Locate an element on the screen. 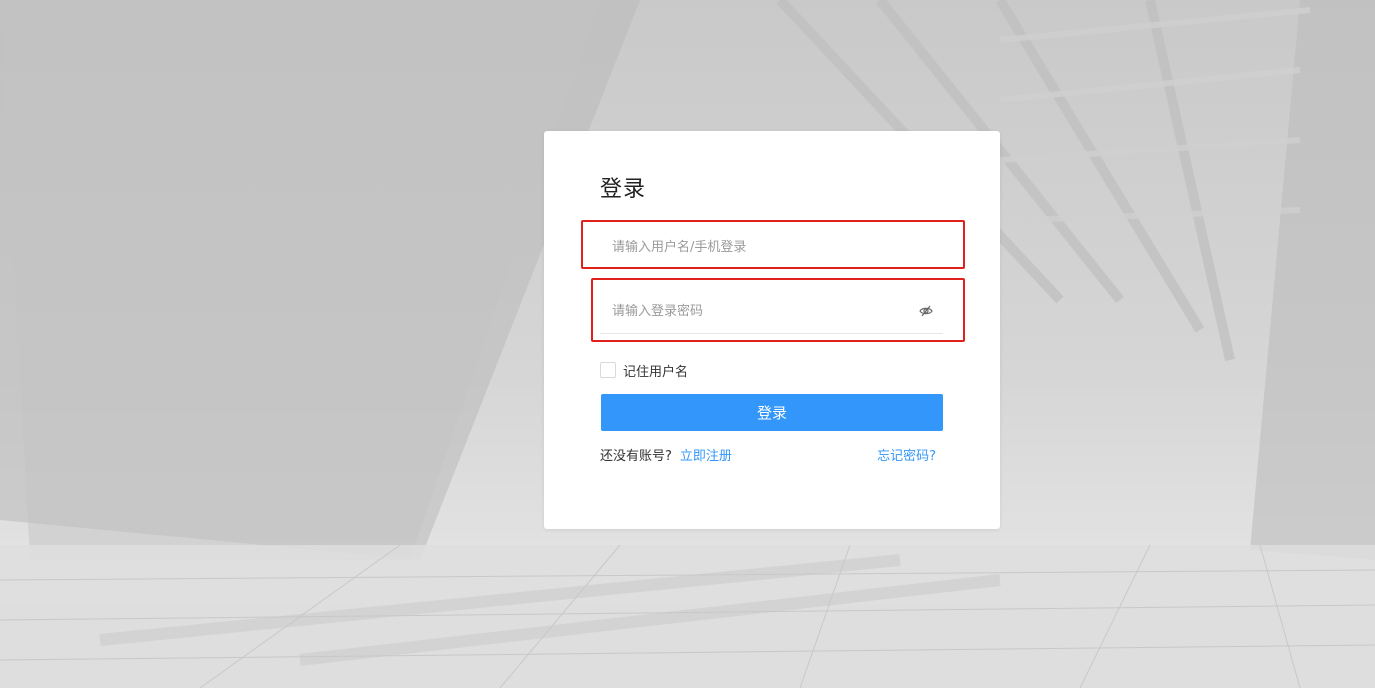 The width and height of the screenshot is (1375, 688). remember-username-option: 记住用户名 is located at coordinates (644, 370).